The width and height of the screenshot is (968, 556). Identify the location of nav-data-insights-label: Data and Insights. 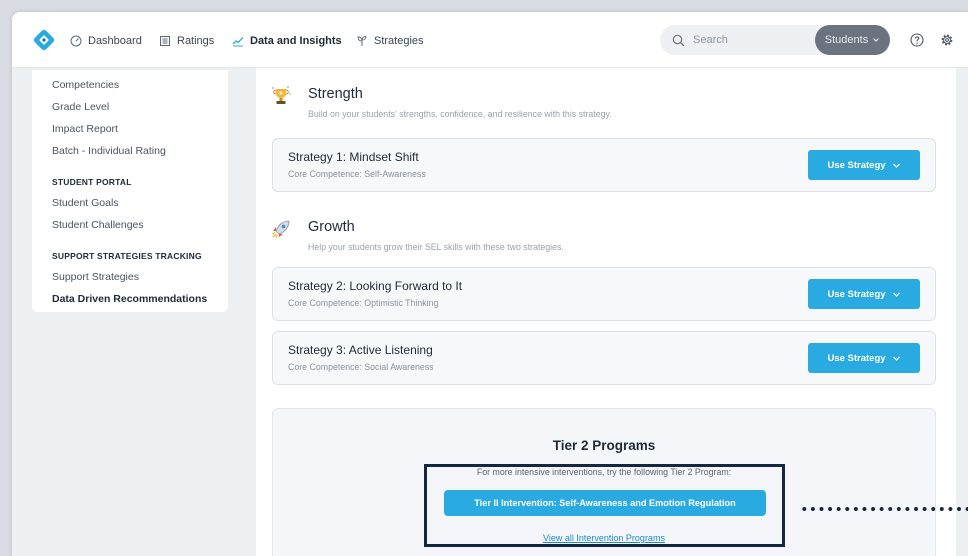
(296, 41).